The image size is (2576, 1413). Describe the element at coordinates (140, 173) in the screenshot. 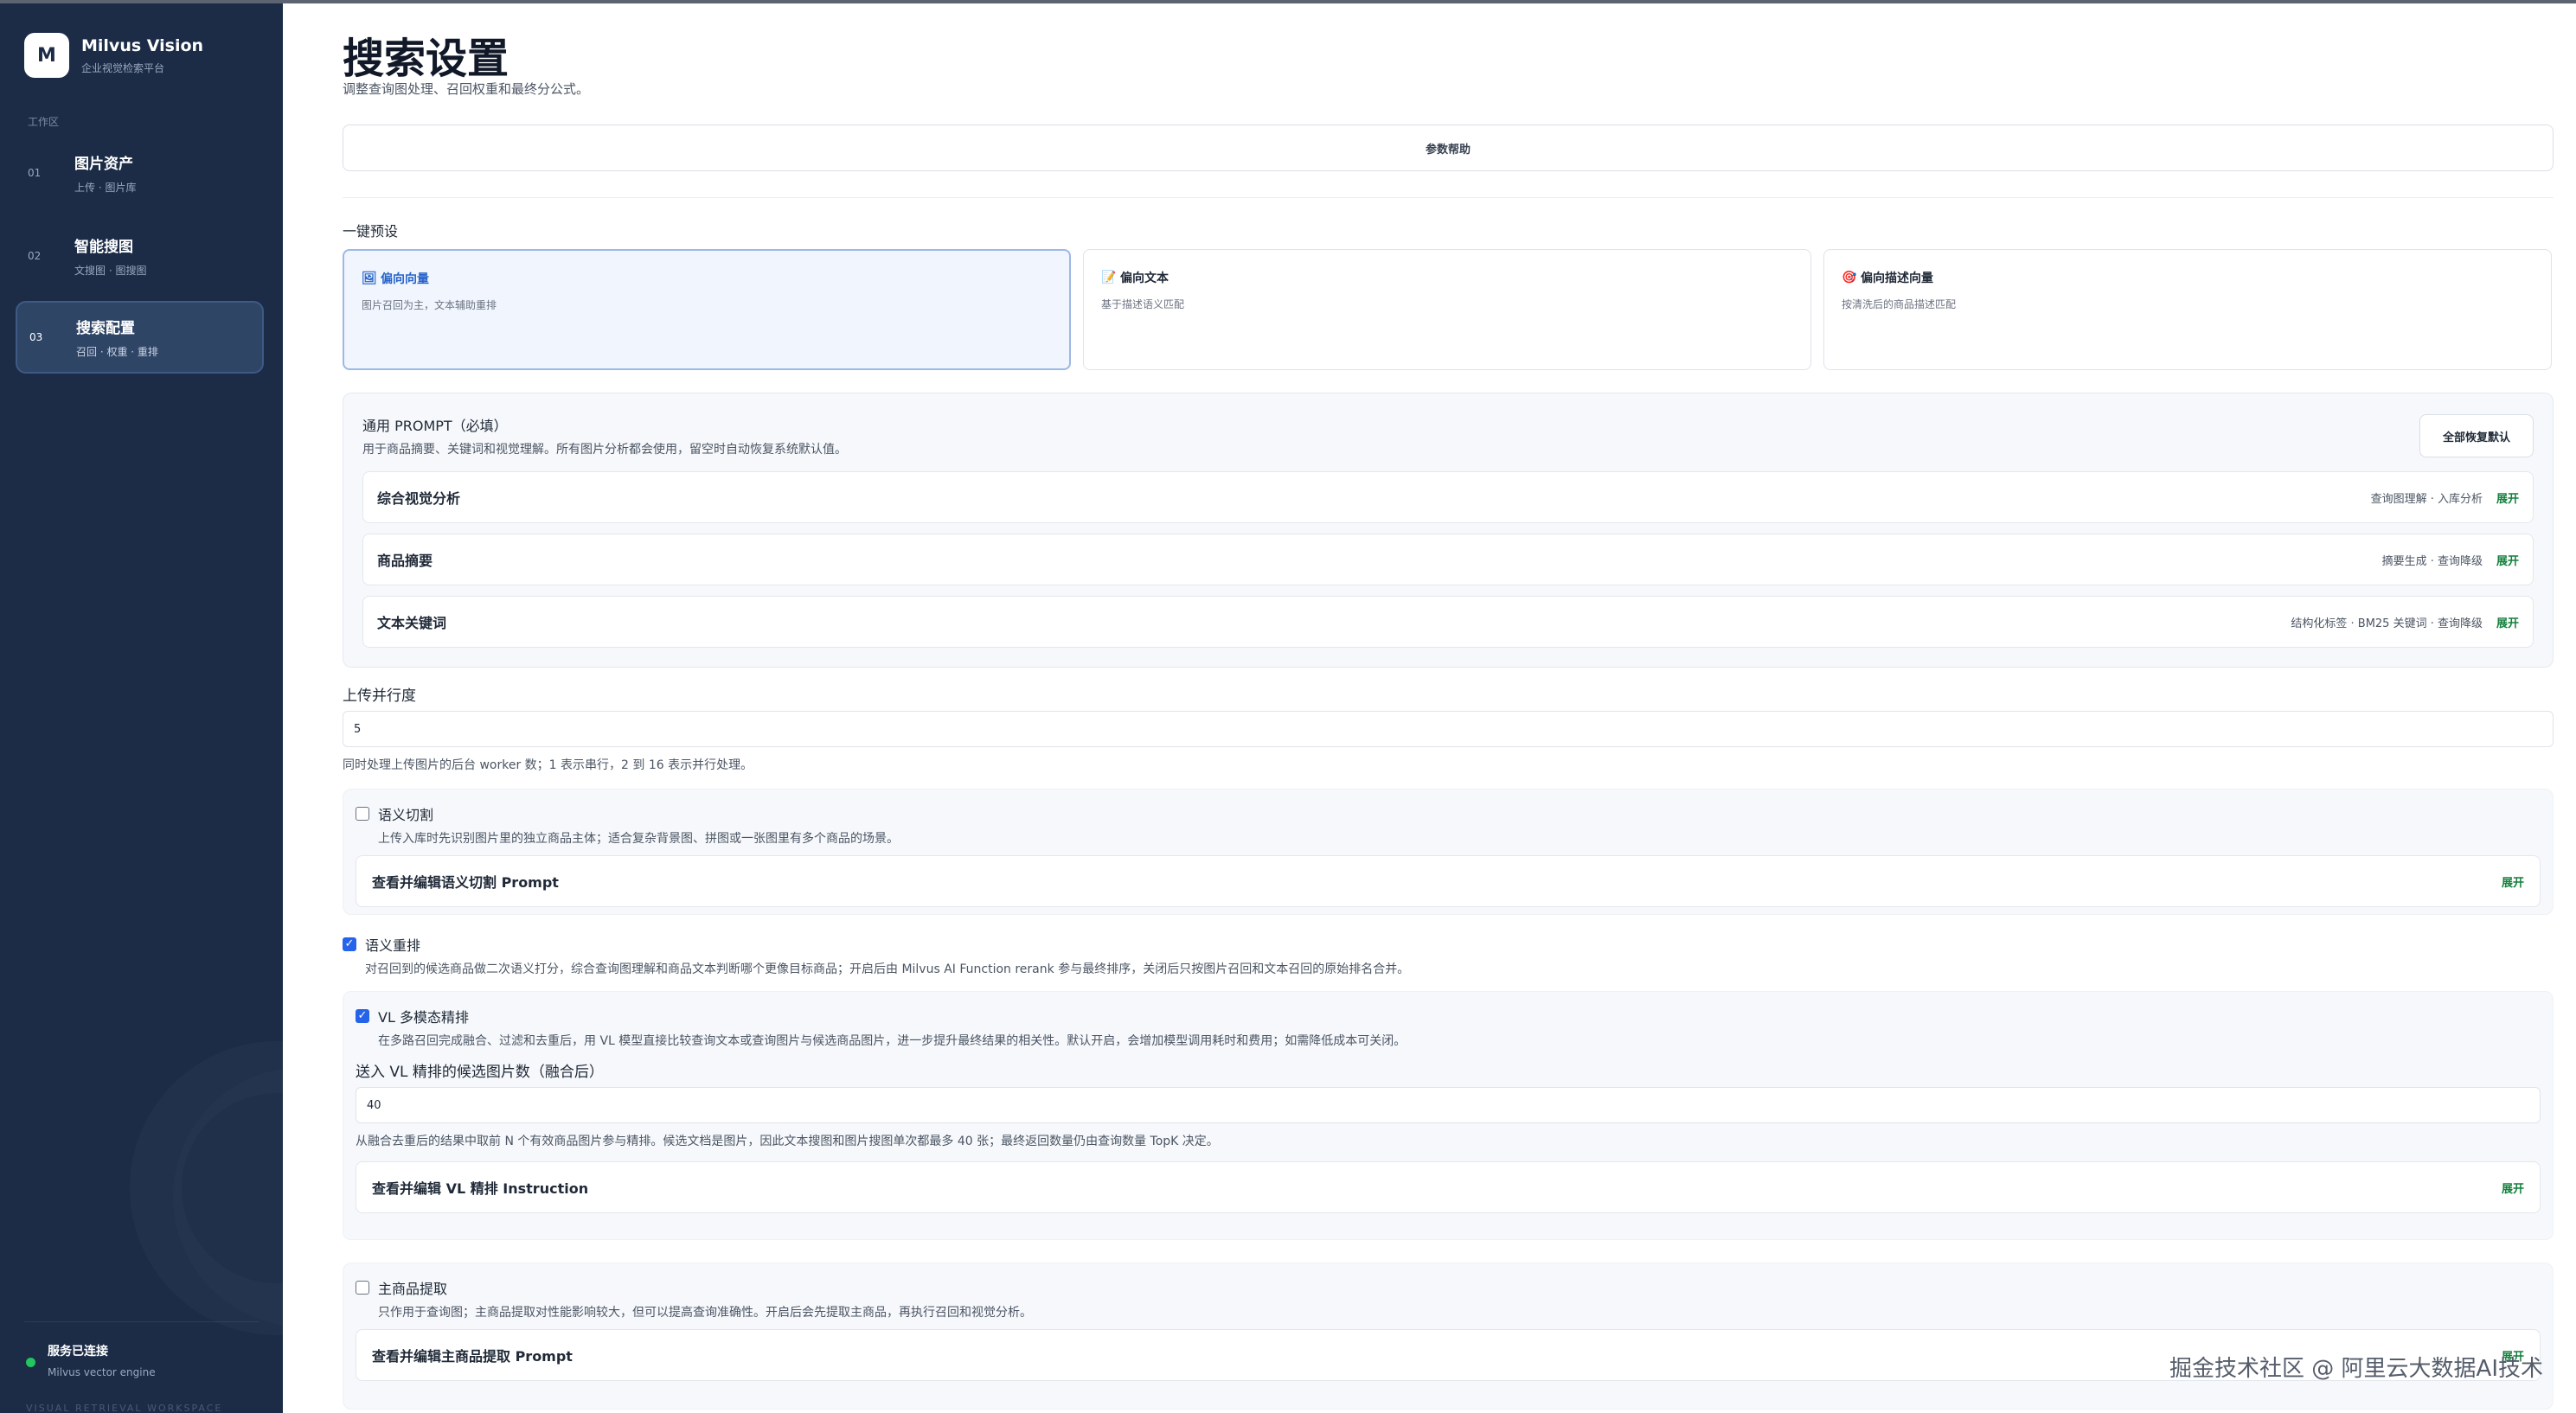

I see `sidebar-item-assets: 01 图片资产 上传 · 图片库` at that location.